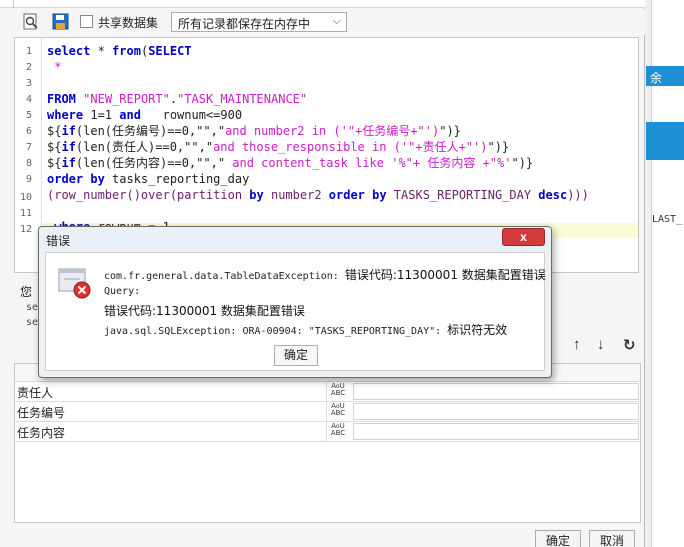 The width and height of the screenshot is (684, 547). I want to click on code-line: *, so click(58, 67).